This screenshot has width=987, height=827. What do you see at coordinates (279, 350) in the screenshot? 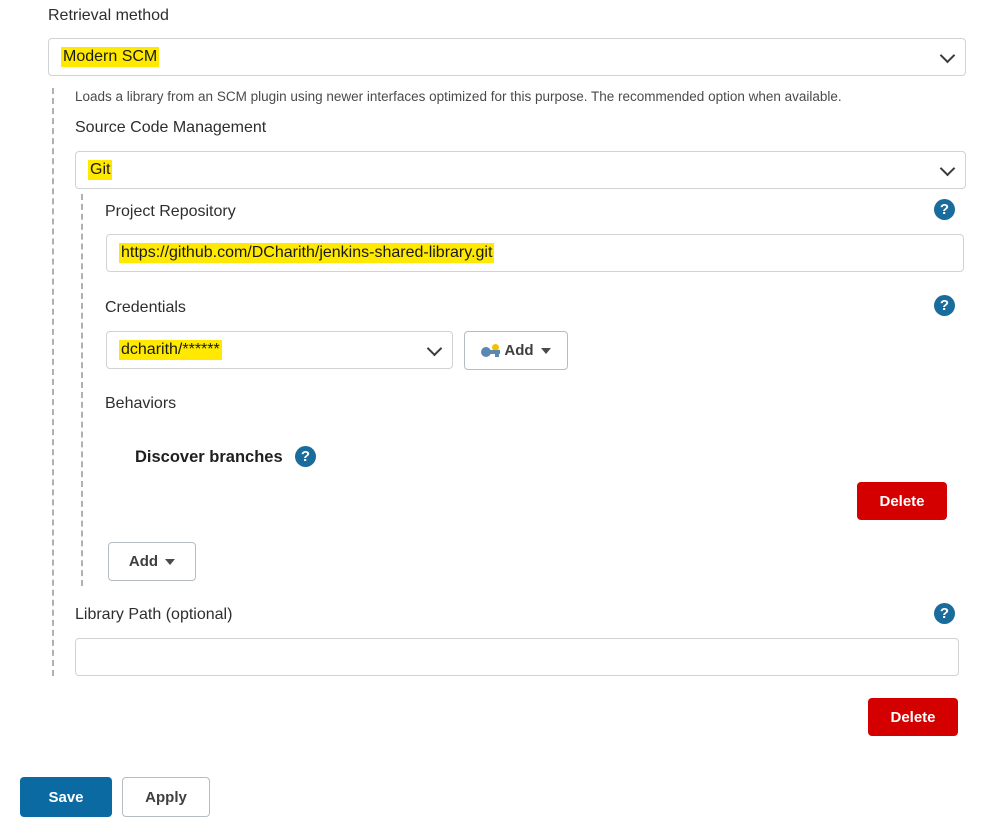
I see `credentials-select: dcharith/******` at bounding box center [279, 350].